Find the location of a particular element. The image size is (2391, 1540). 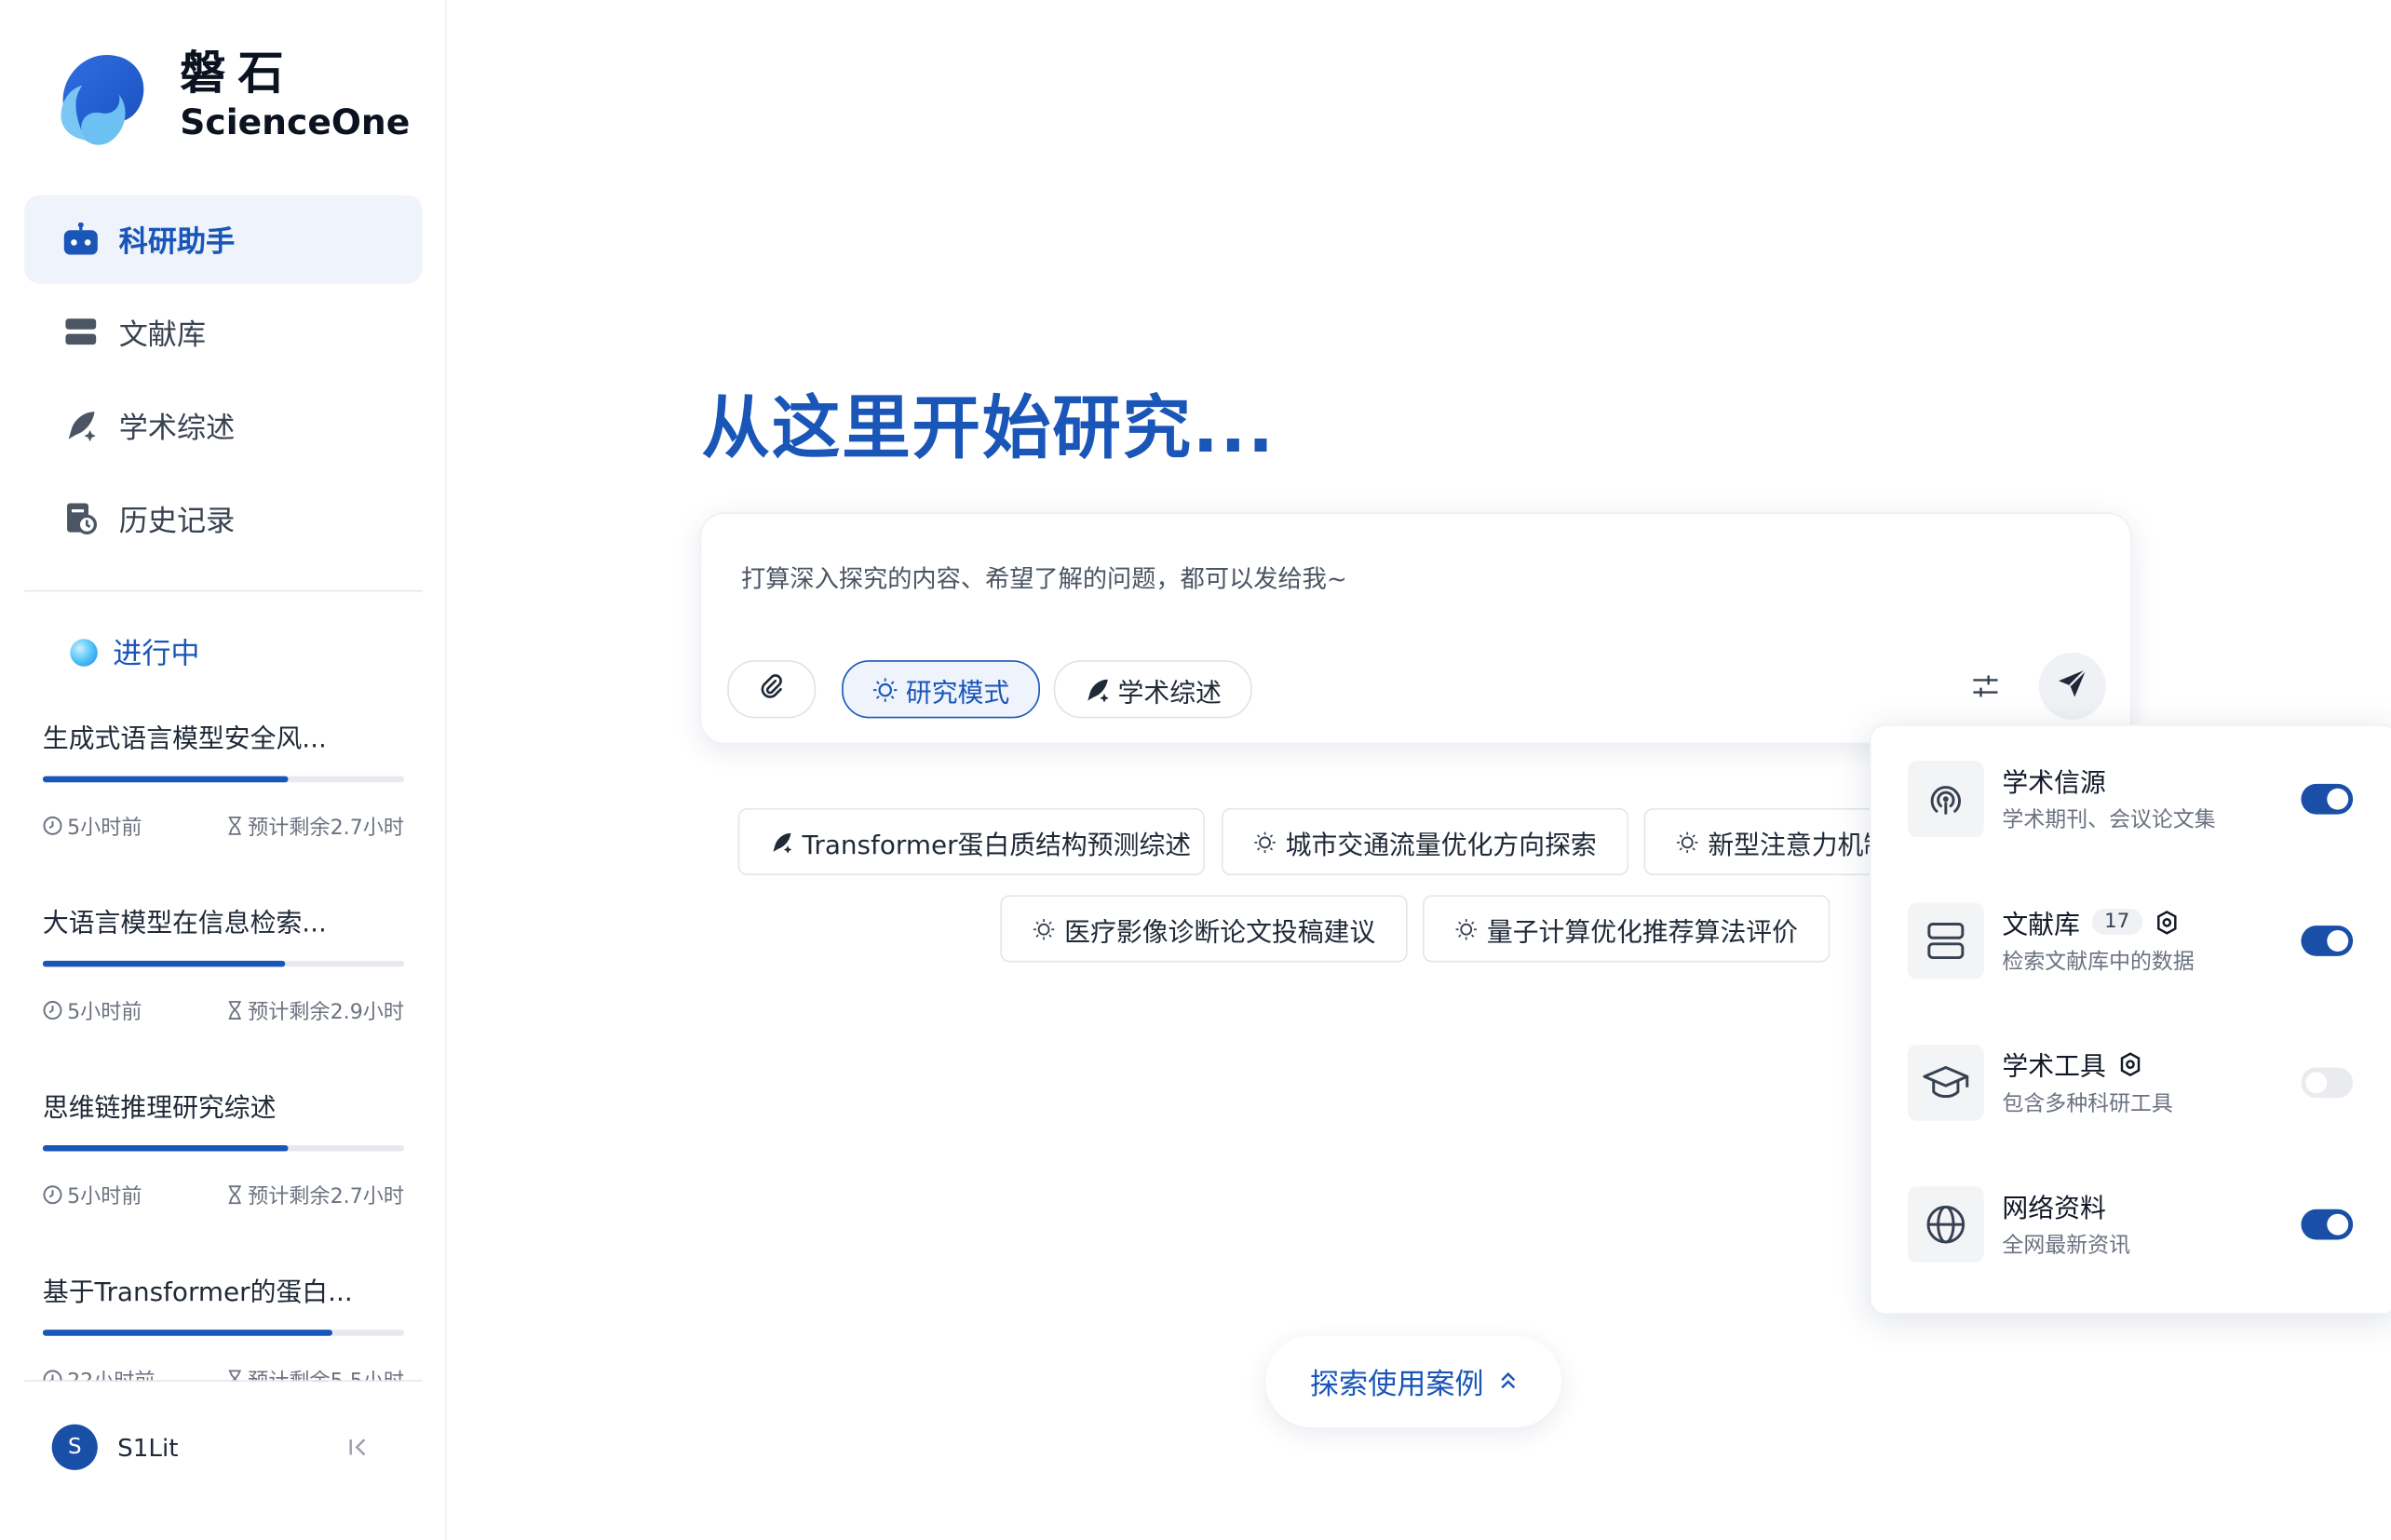

suggestion-chip: 量子计算优化推荐算法评价 is located at coordinates (1626, 929).